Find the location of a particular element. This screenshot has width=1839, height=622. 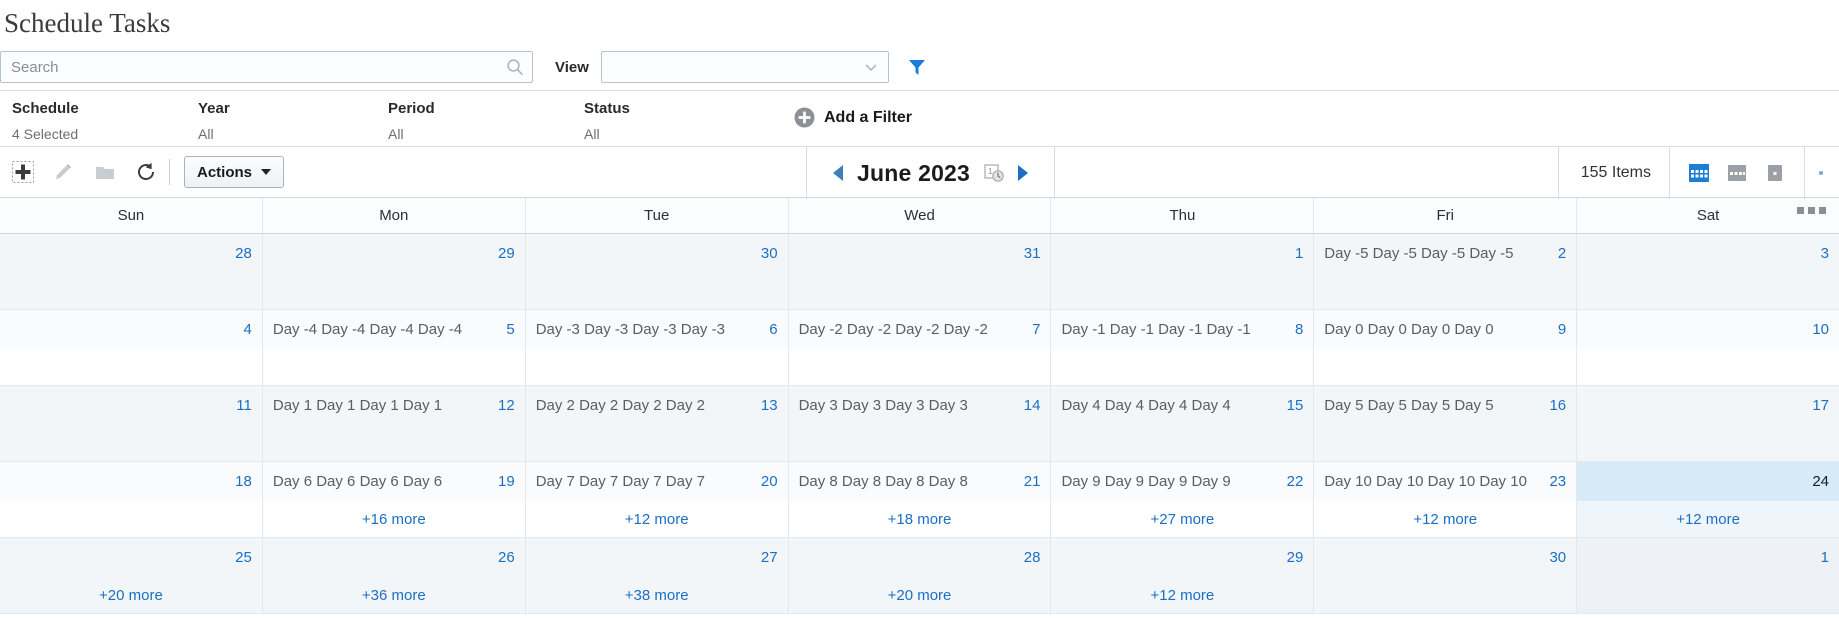

calendar-day-number: 21 is located at coordinates (1029, 481).